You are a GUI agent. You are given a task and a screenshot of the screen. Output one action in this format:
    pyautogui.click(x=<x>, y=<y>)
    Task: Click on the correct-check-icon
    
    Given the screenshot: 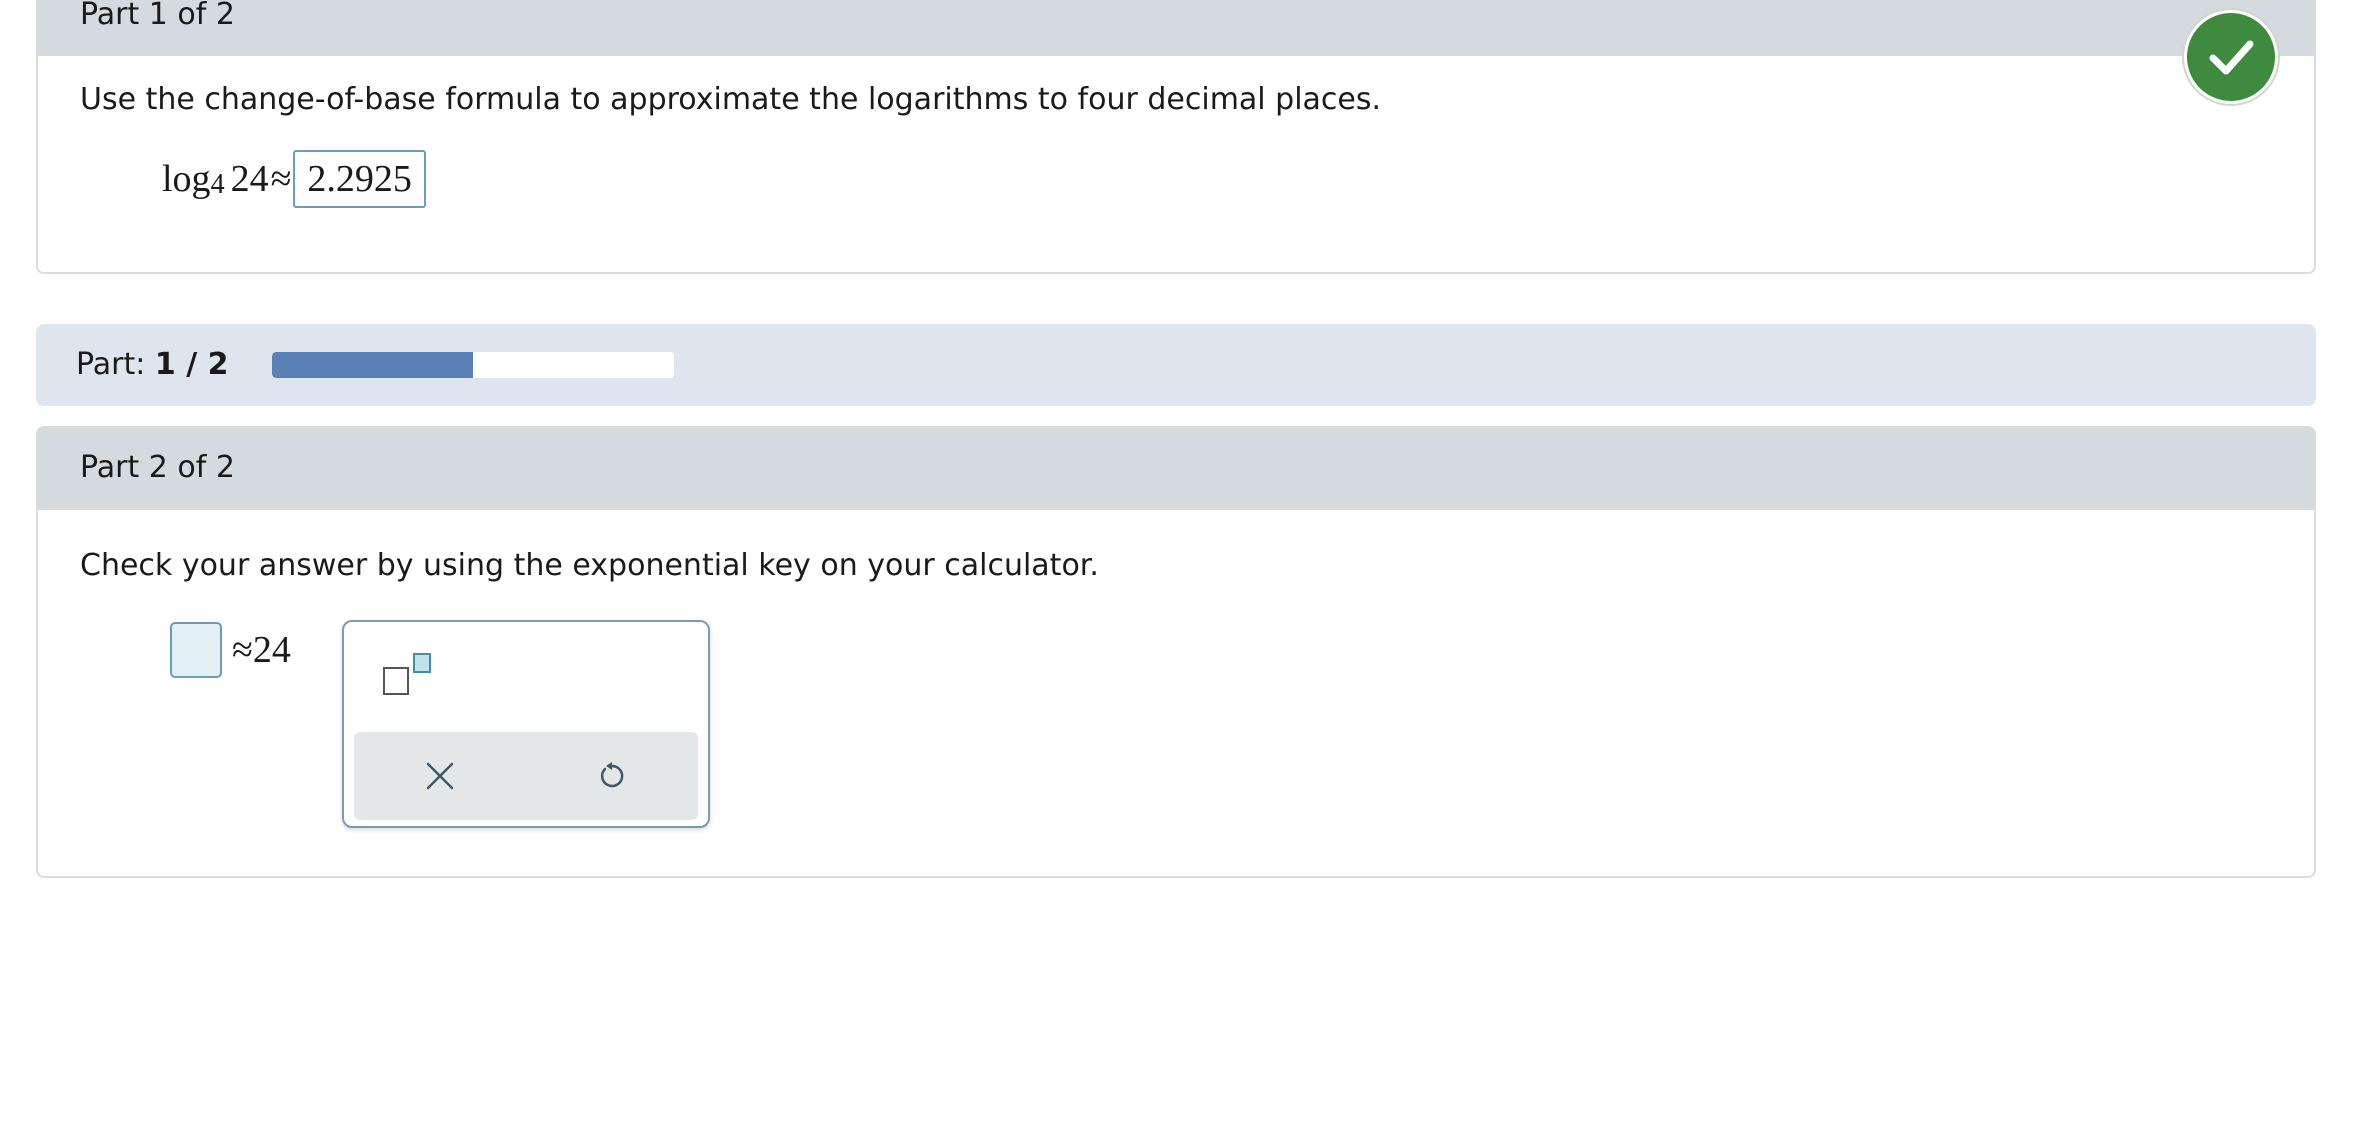 What is the action you would take?
    pyautogui.click(x=2231, y=57)
    